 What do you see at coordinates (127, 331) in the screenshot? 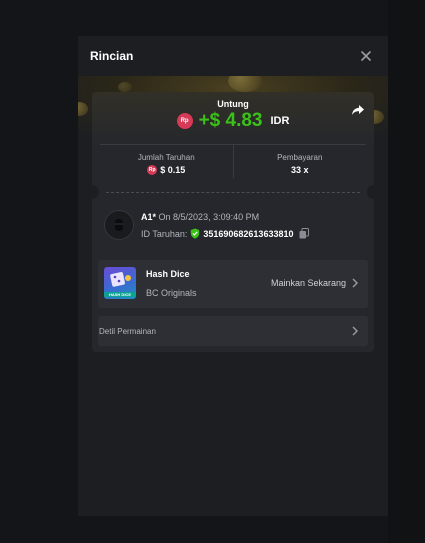
I see `game-details-label: Detil Permainan` at bounding box center [127, 331].